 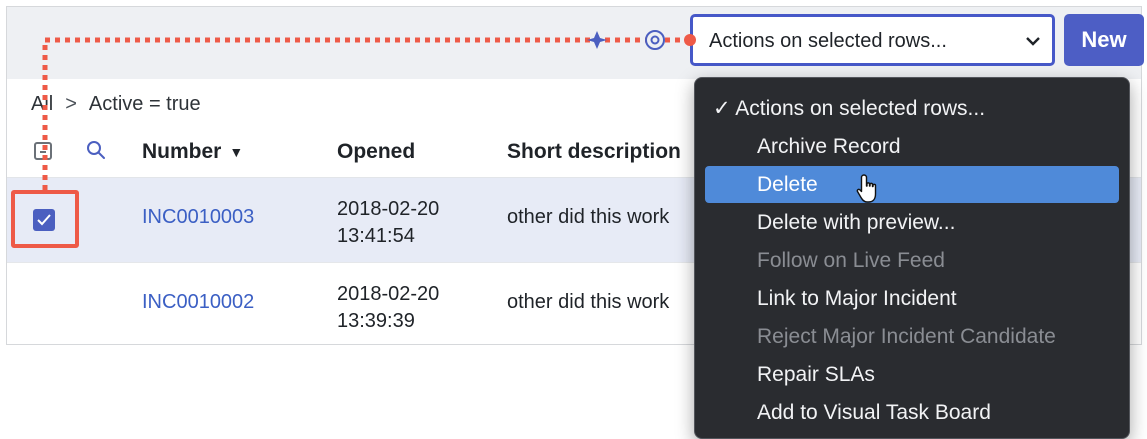 I want to click on menu-item-link-to-major-incident: Link to Major Incident, so click(x=912, y=298).